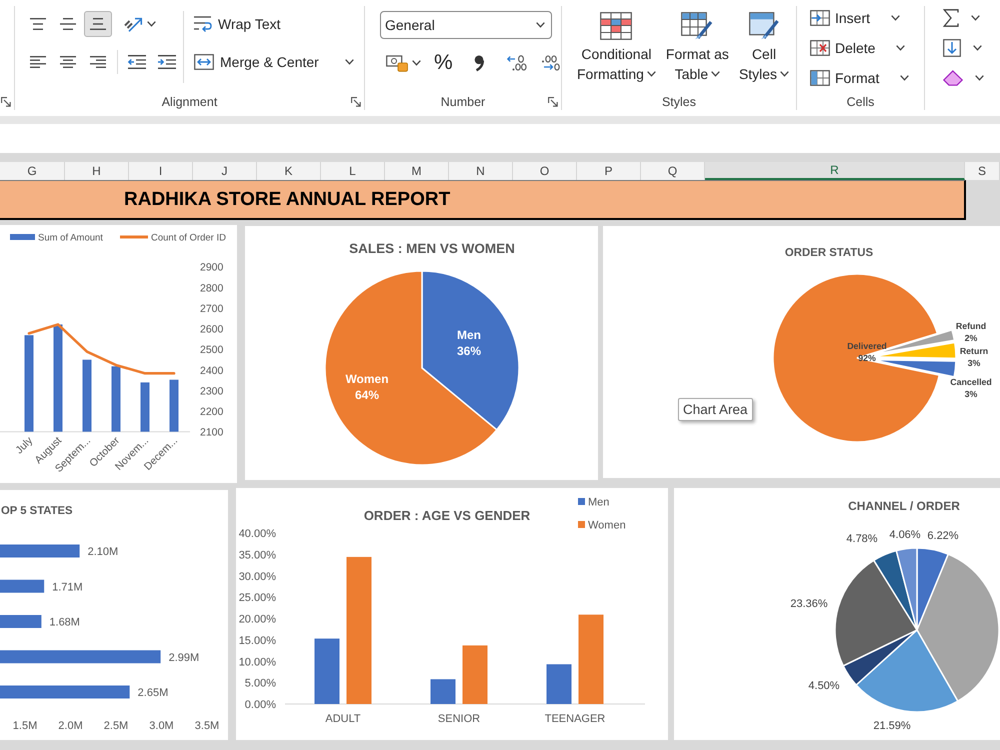 Image resolution: width=1000 pixels, height=750 pixels. What do you see at coordinates (203, 24) in the screenshot?
I see `wrap-text-icon` at bounding box center [203, 24].